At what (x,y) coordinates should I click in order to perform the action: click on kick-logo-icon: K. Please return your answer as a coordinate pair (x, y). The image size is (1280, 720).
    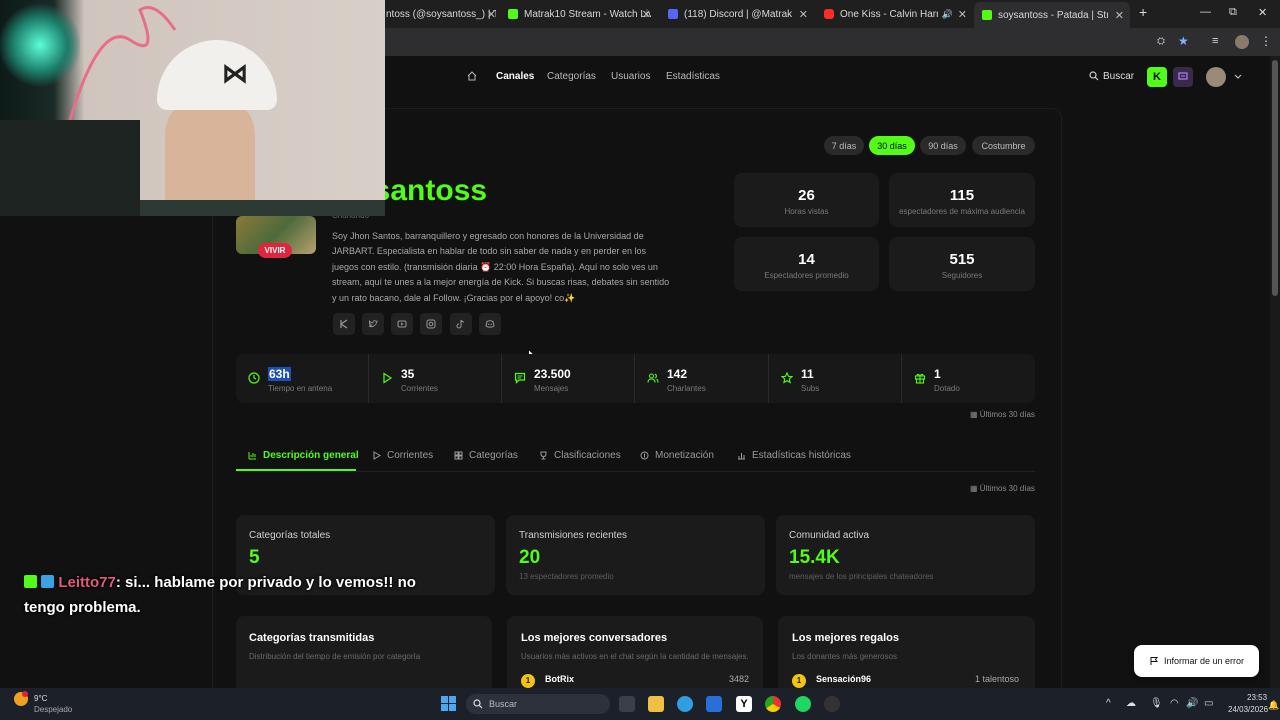
    Looking at the image, I should click on (1157, 77).